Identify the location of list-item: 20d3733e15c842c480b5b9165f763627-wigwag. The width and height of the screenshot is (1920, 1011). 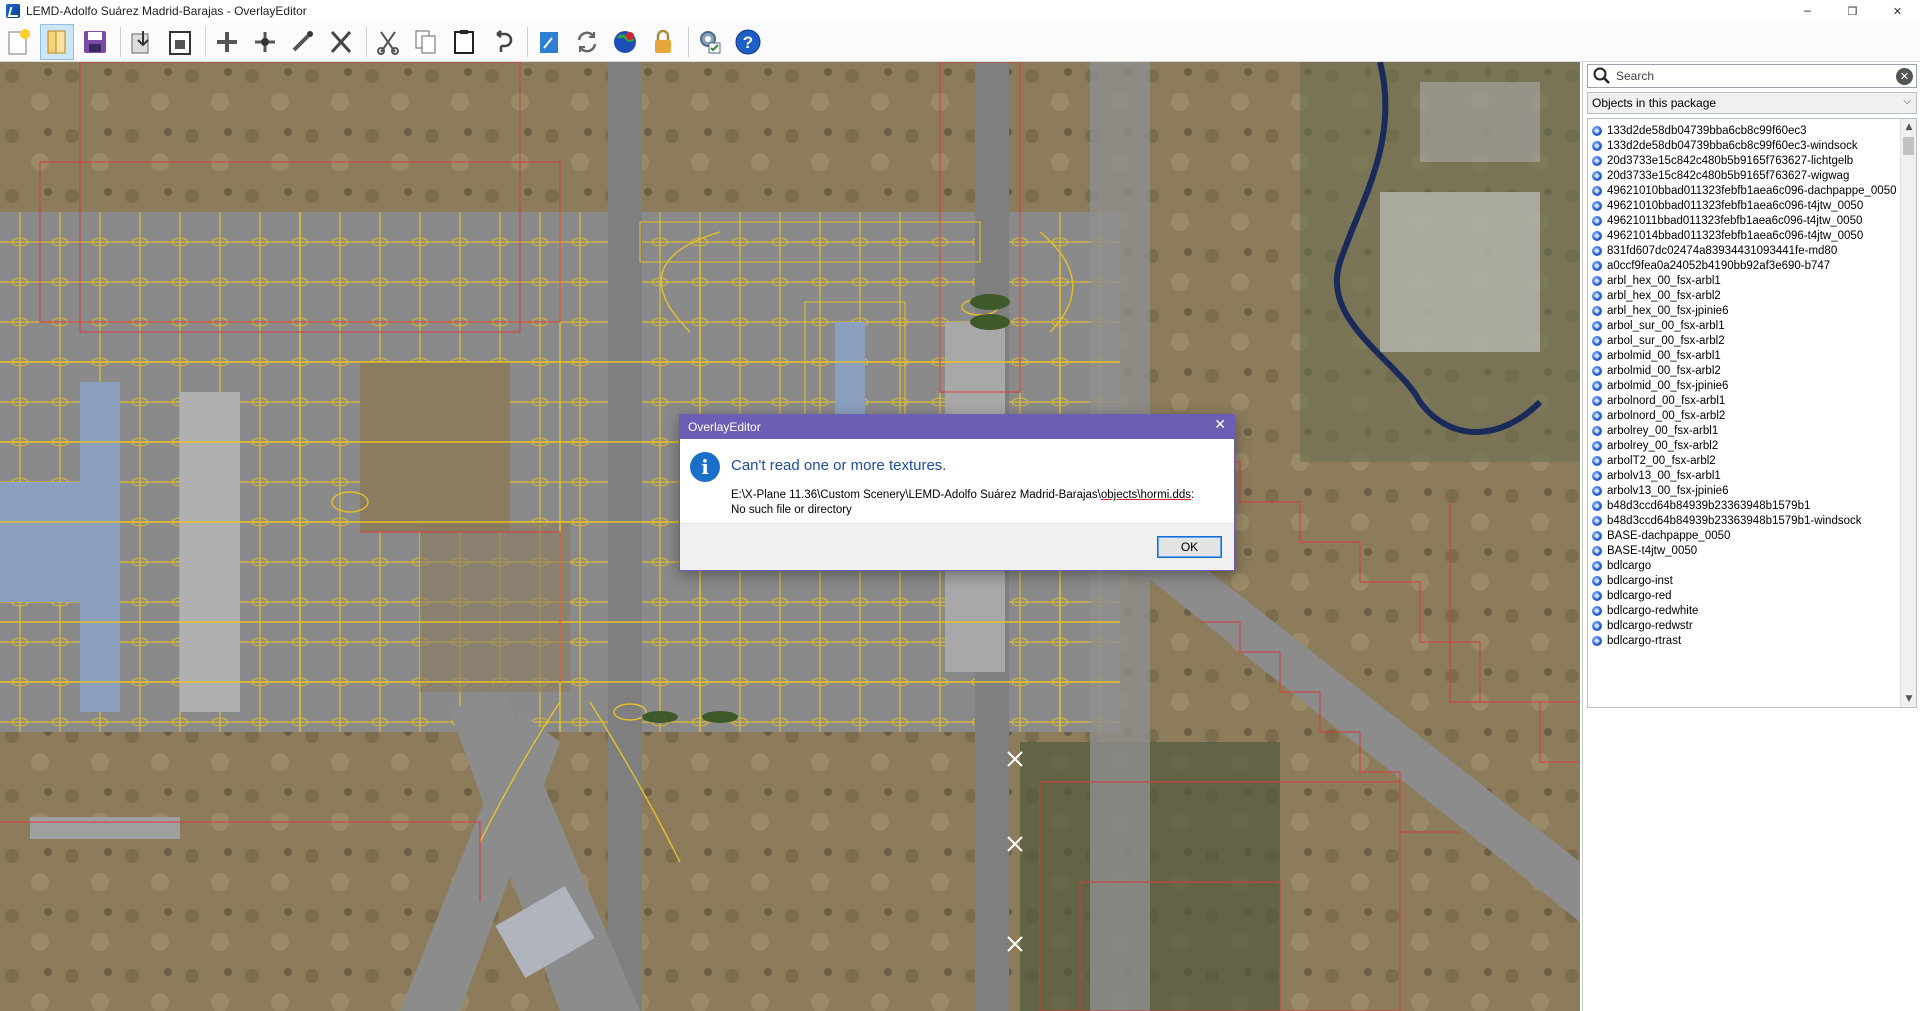
(1754, 175).